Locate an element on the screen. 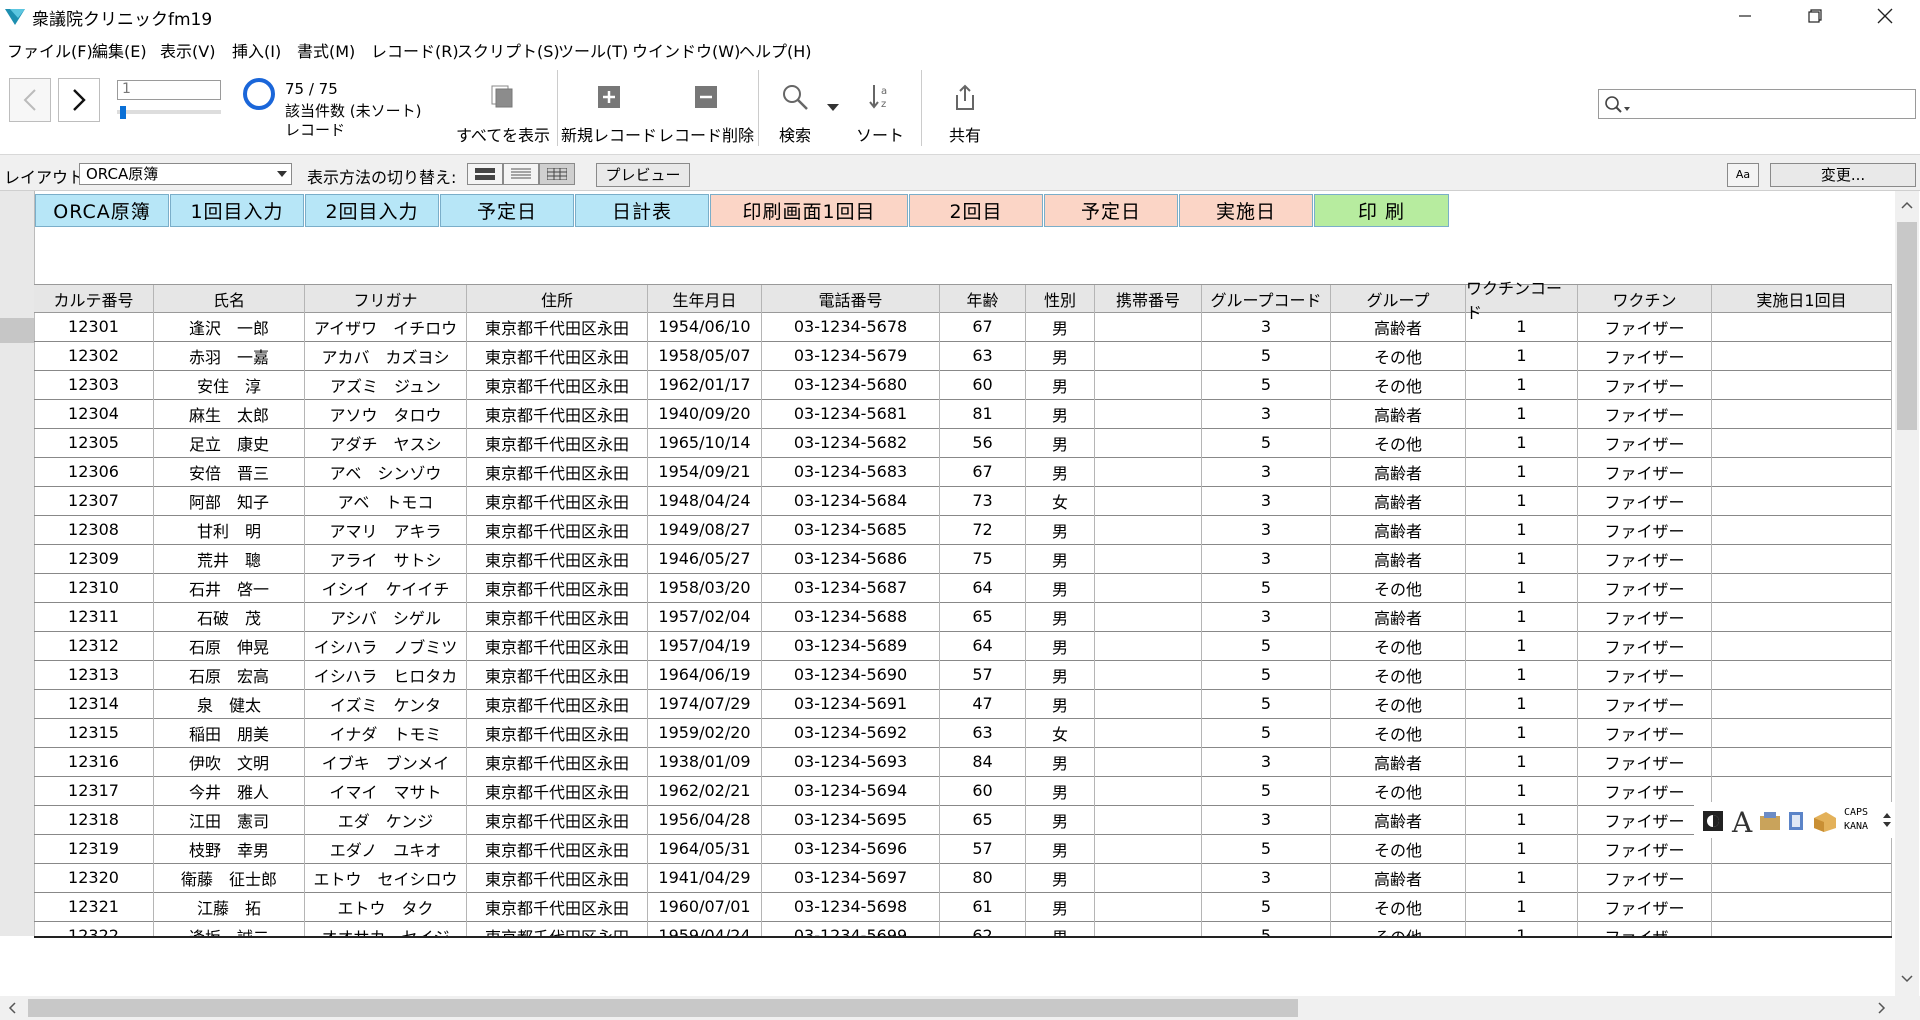  cell-furigana: アズミ ジュン is located at coordinates (386, 384).